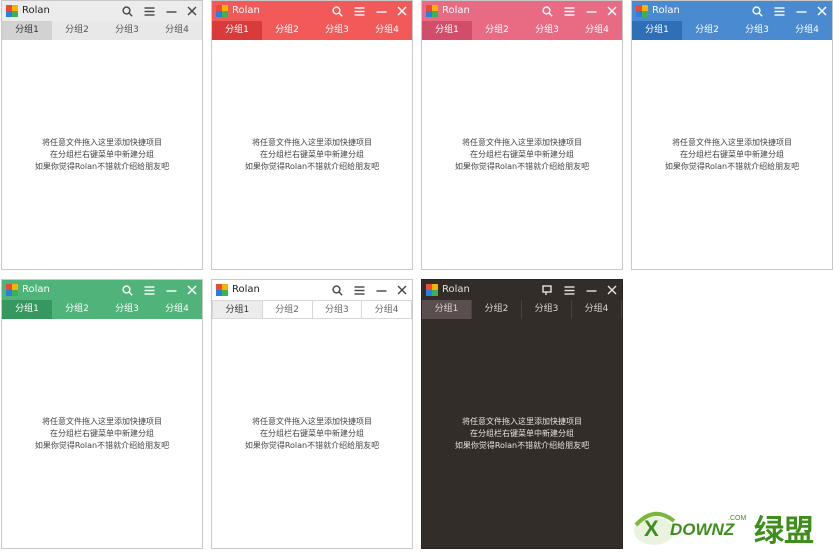  I want to click on watermark-cn: 绿盟, so click(784, 531).